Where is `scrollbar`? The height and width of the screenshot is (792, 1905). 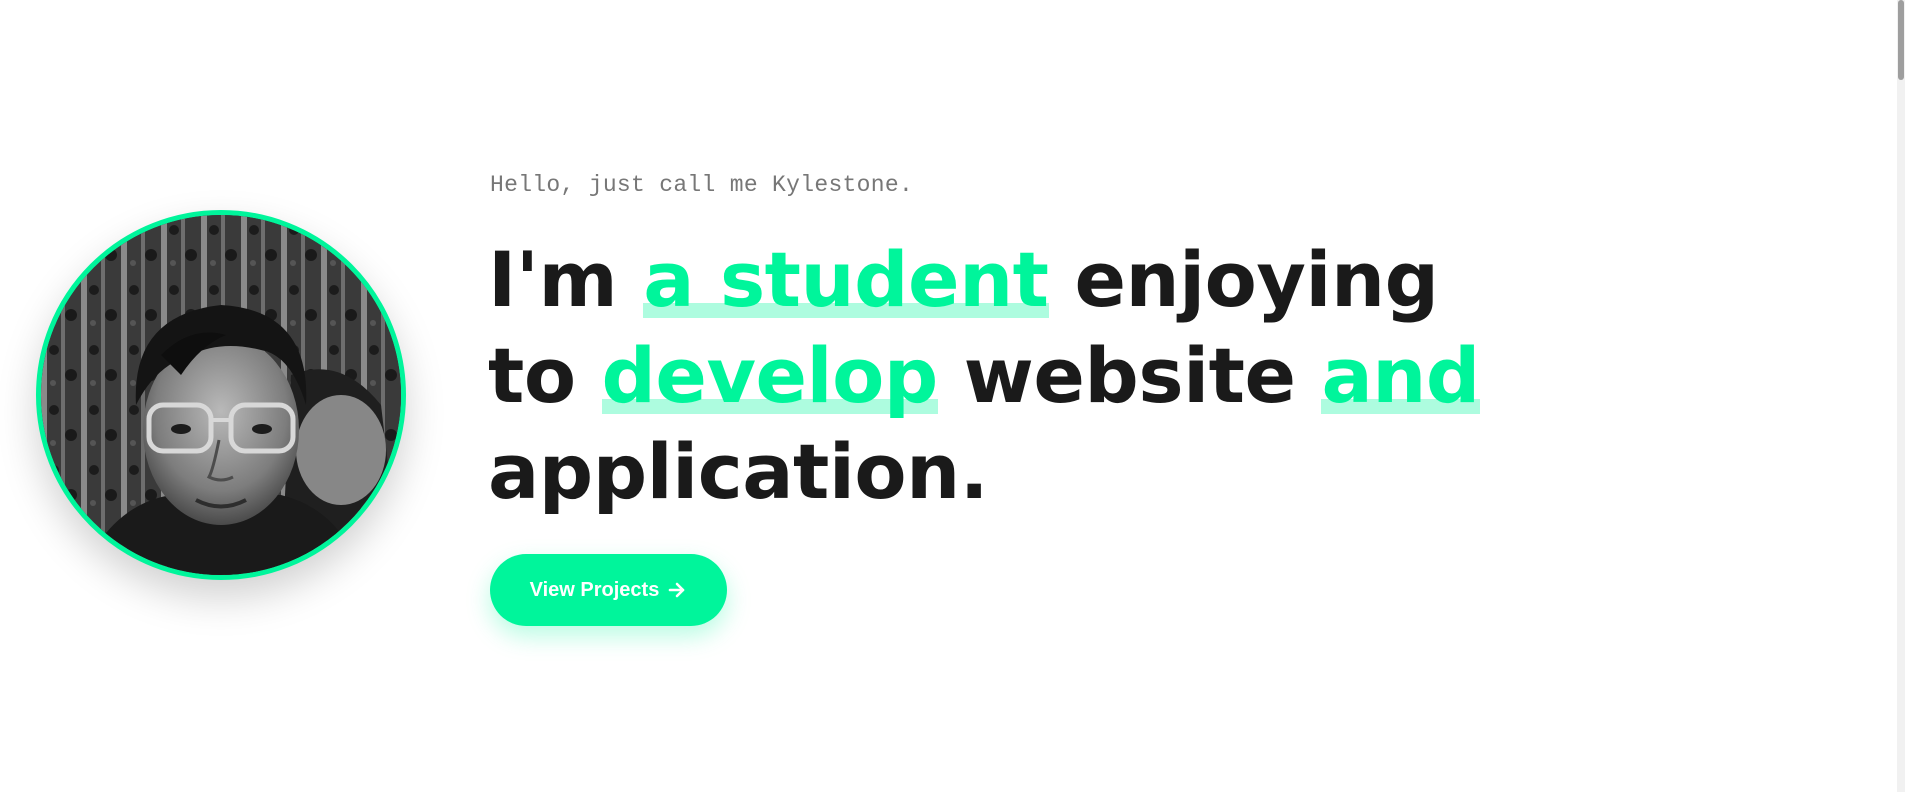 scrollbar is located at coordinates (1901, 396).